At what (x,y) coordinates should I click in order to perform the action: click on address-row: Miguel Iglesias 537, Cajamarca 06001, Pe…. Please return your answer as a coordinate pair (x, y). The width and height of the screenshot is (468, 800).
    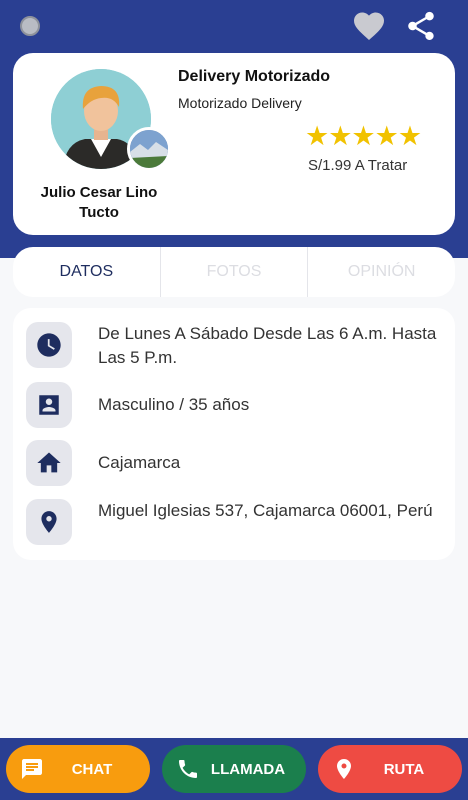
    Looking at the image, I should click on (237, 522).